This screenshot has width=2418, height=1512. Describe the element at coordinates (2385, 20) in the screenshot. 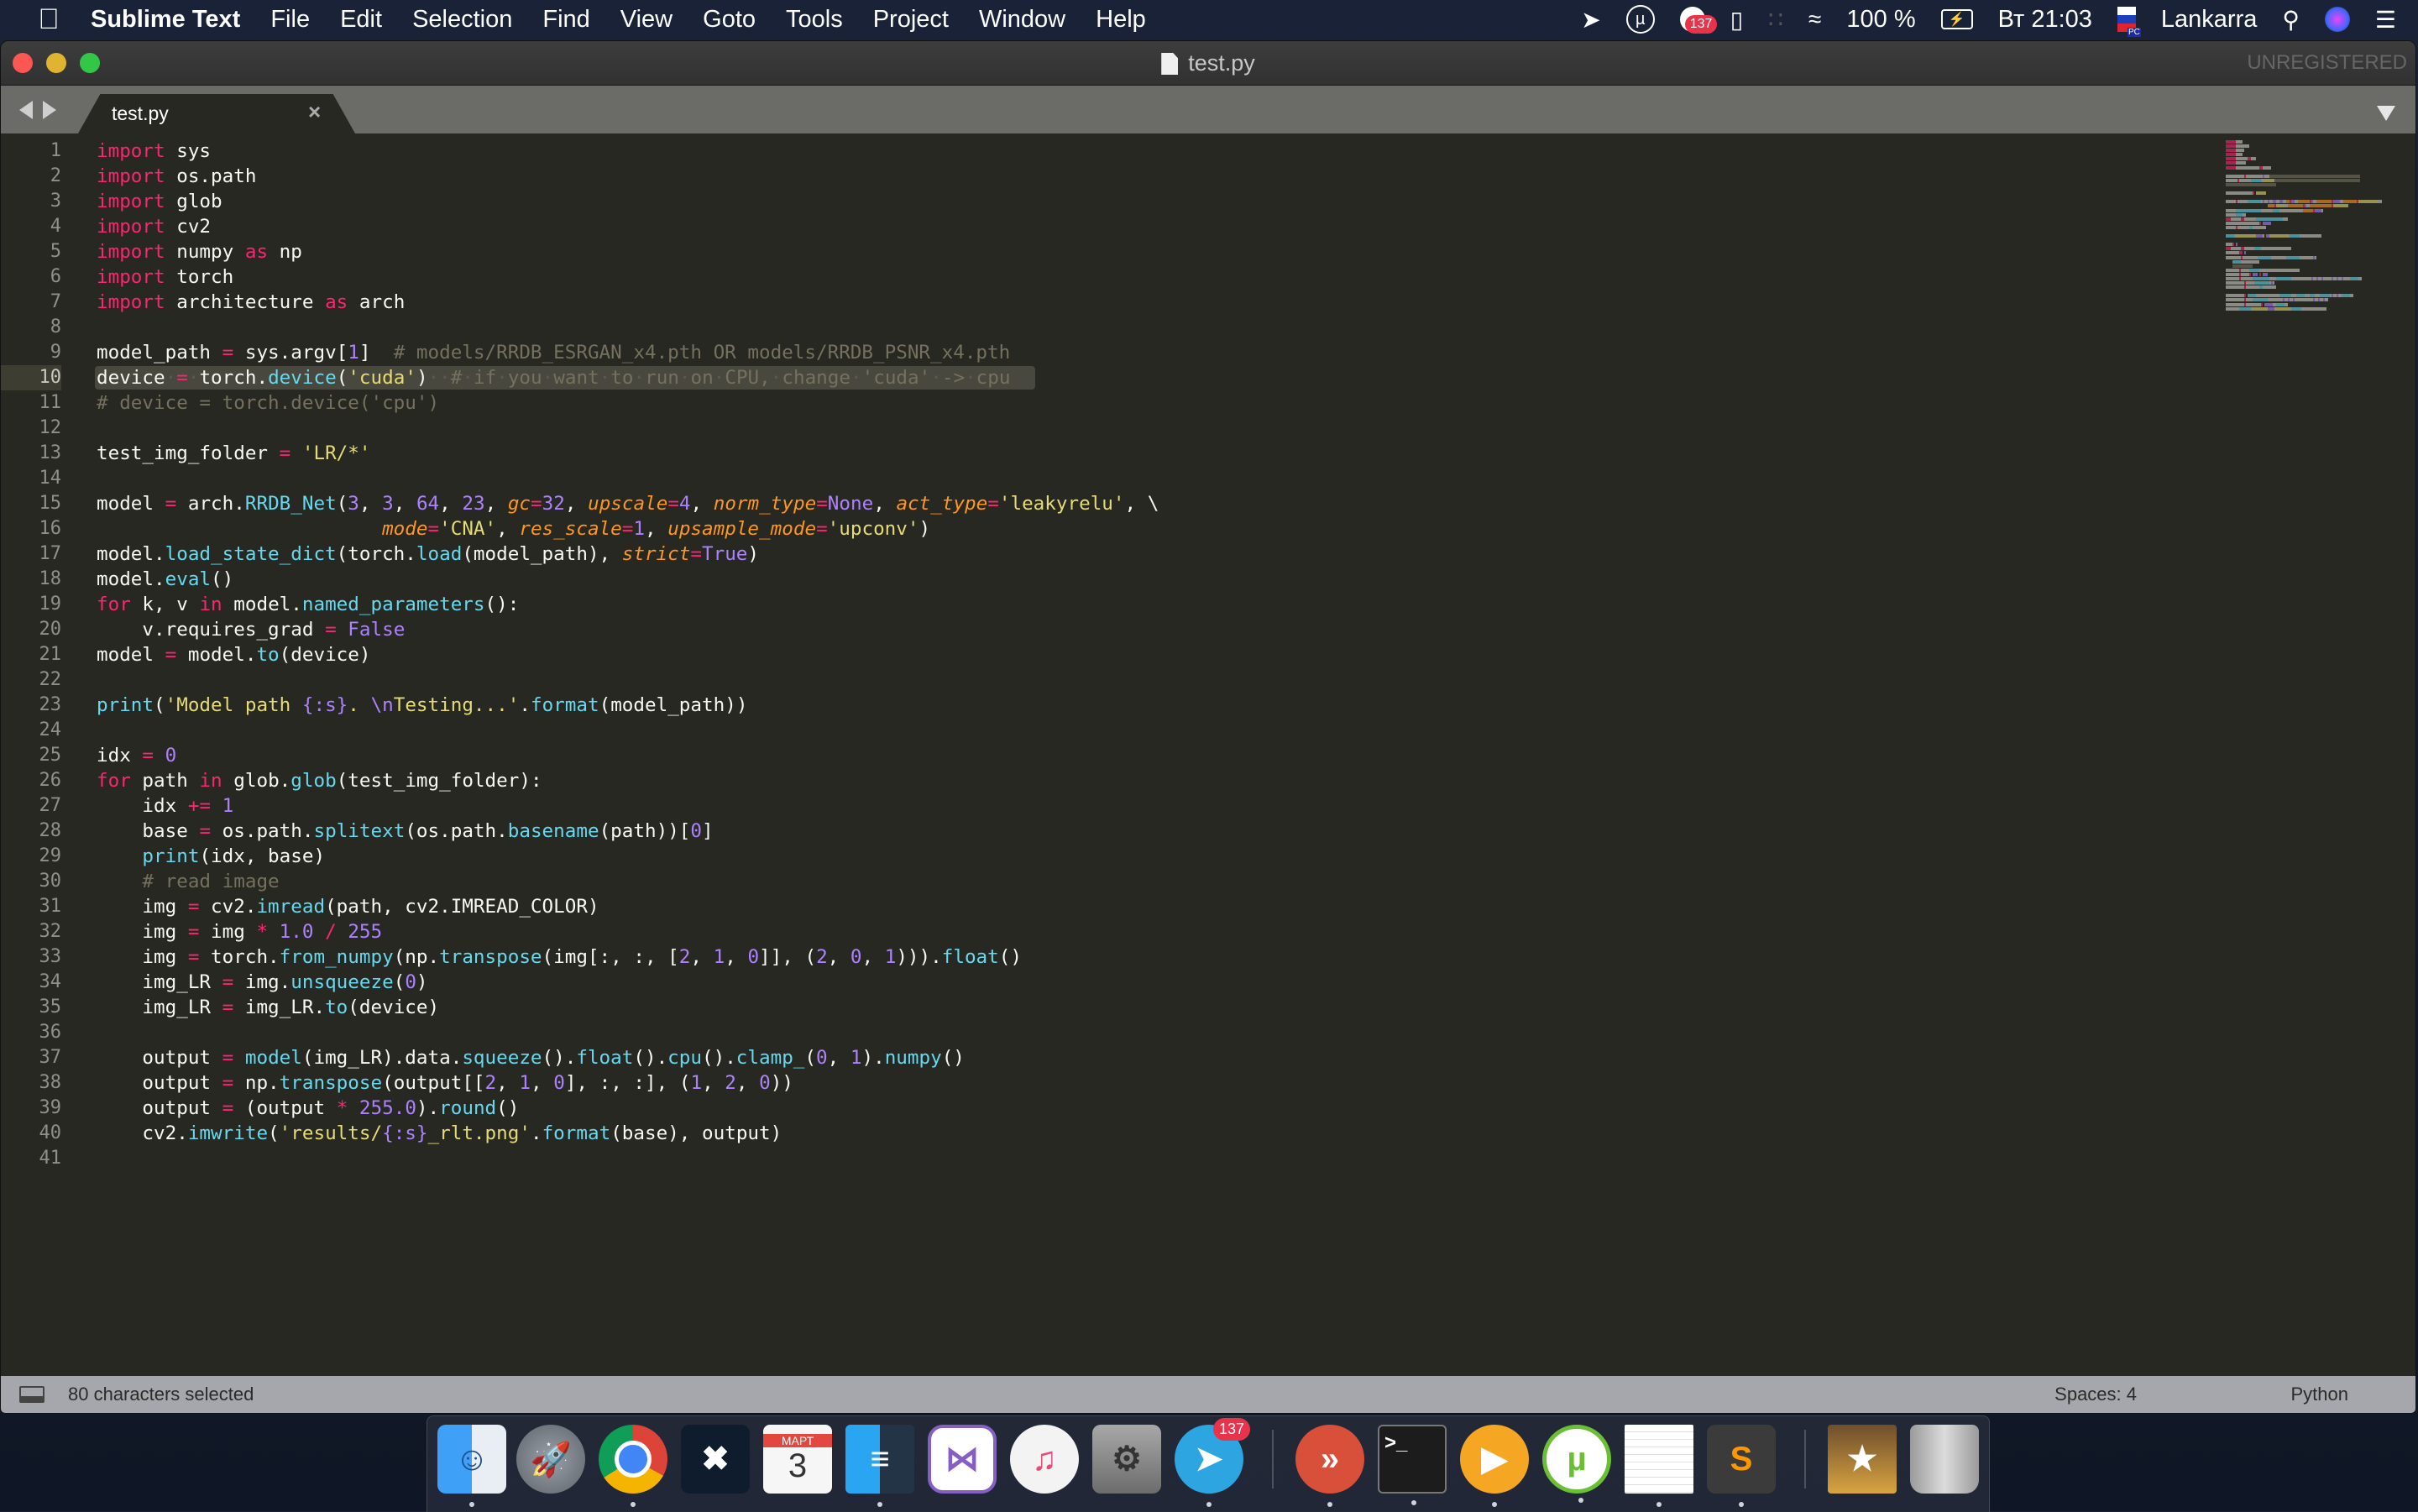

I see `notification-center-icon: ☰` at that location.